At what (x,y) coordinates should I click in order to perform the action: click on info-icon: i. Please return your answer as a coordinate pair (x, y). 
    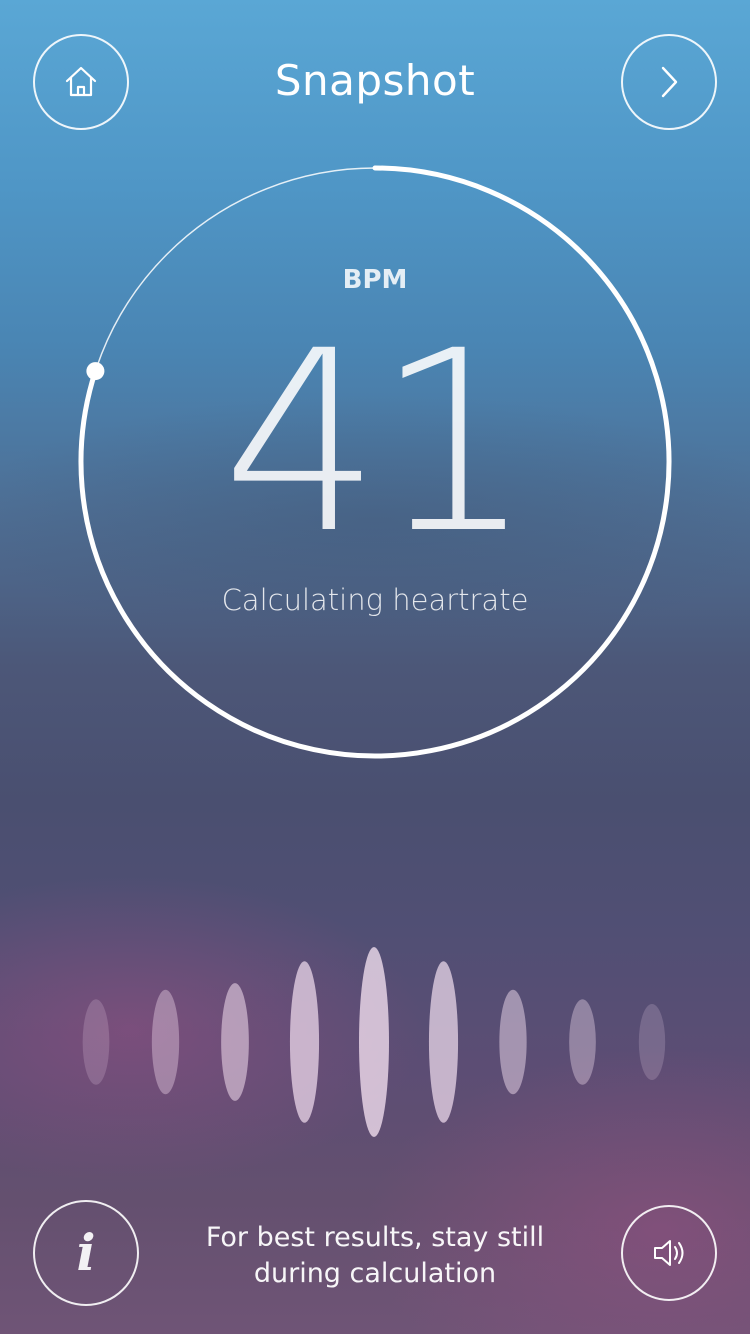
    Looking at the image, I should click on (86, 1252).